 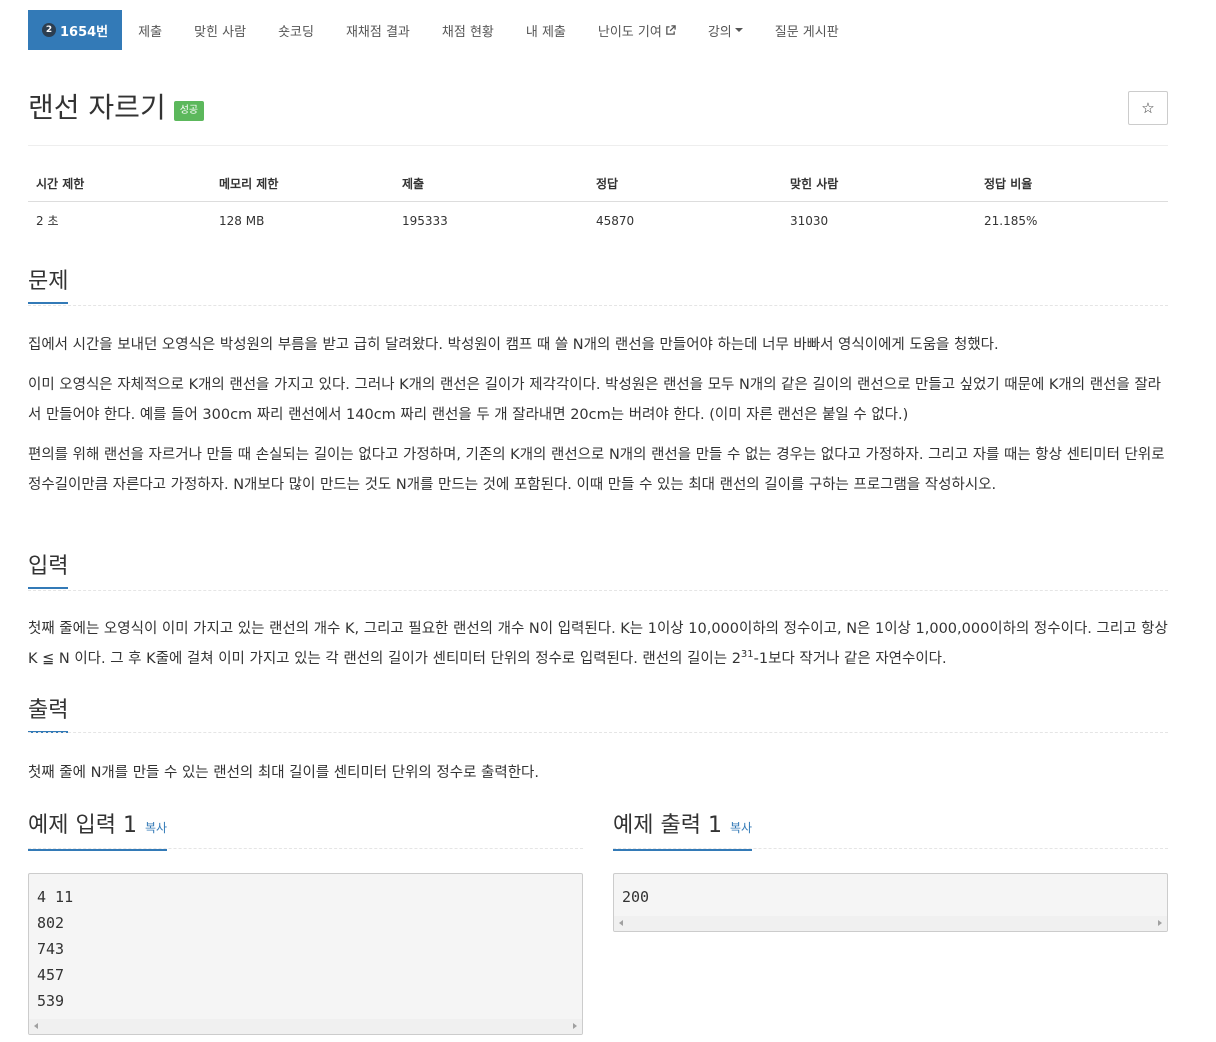 I want to click on sample-input-title-text: 예제 입력 1, so click(x=82, y=825).